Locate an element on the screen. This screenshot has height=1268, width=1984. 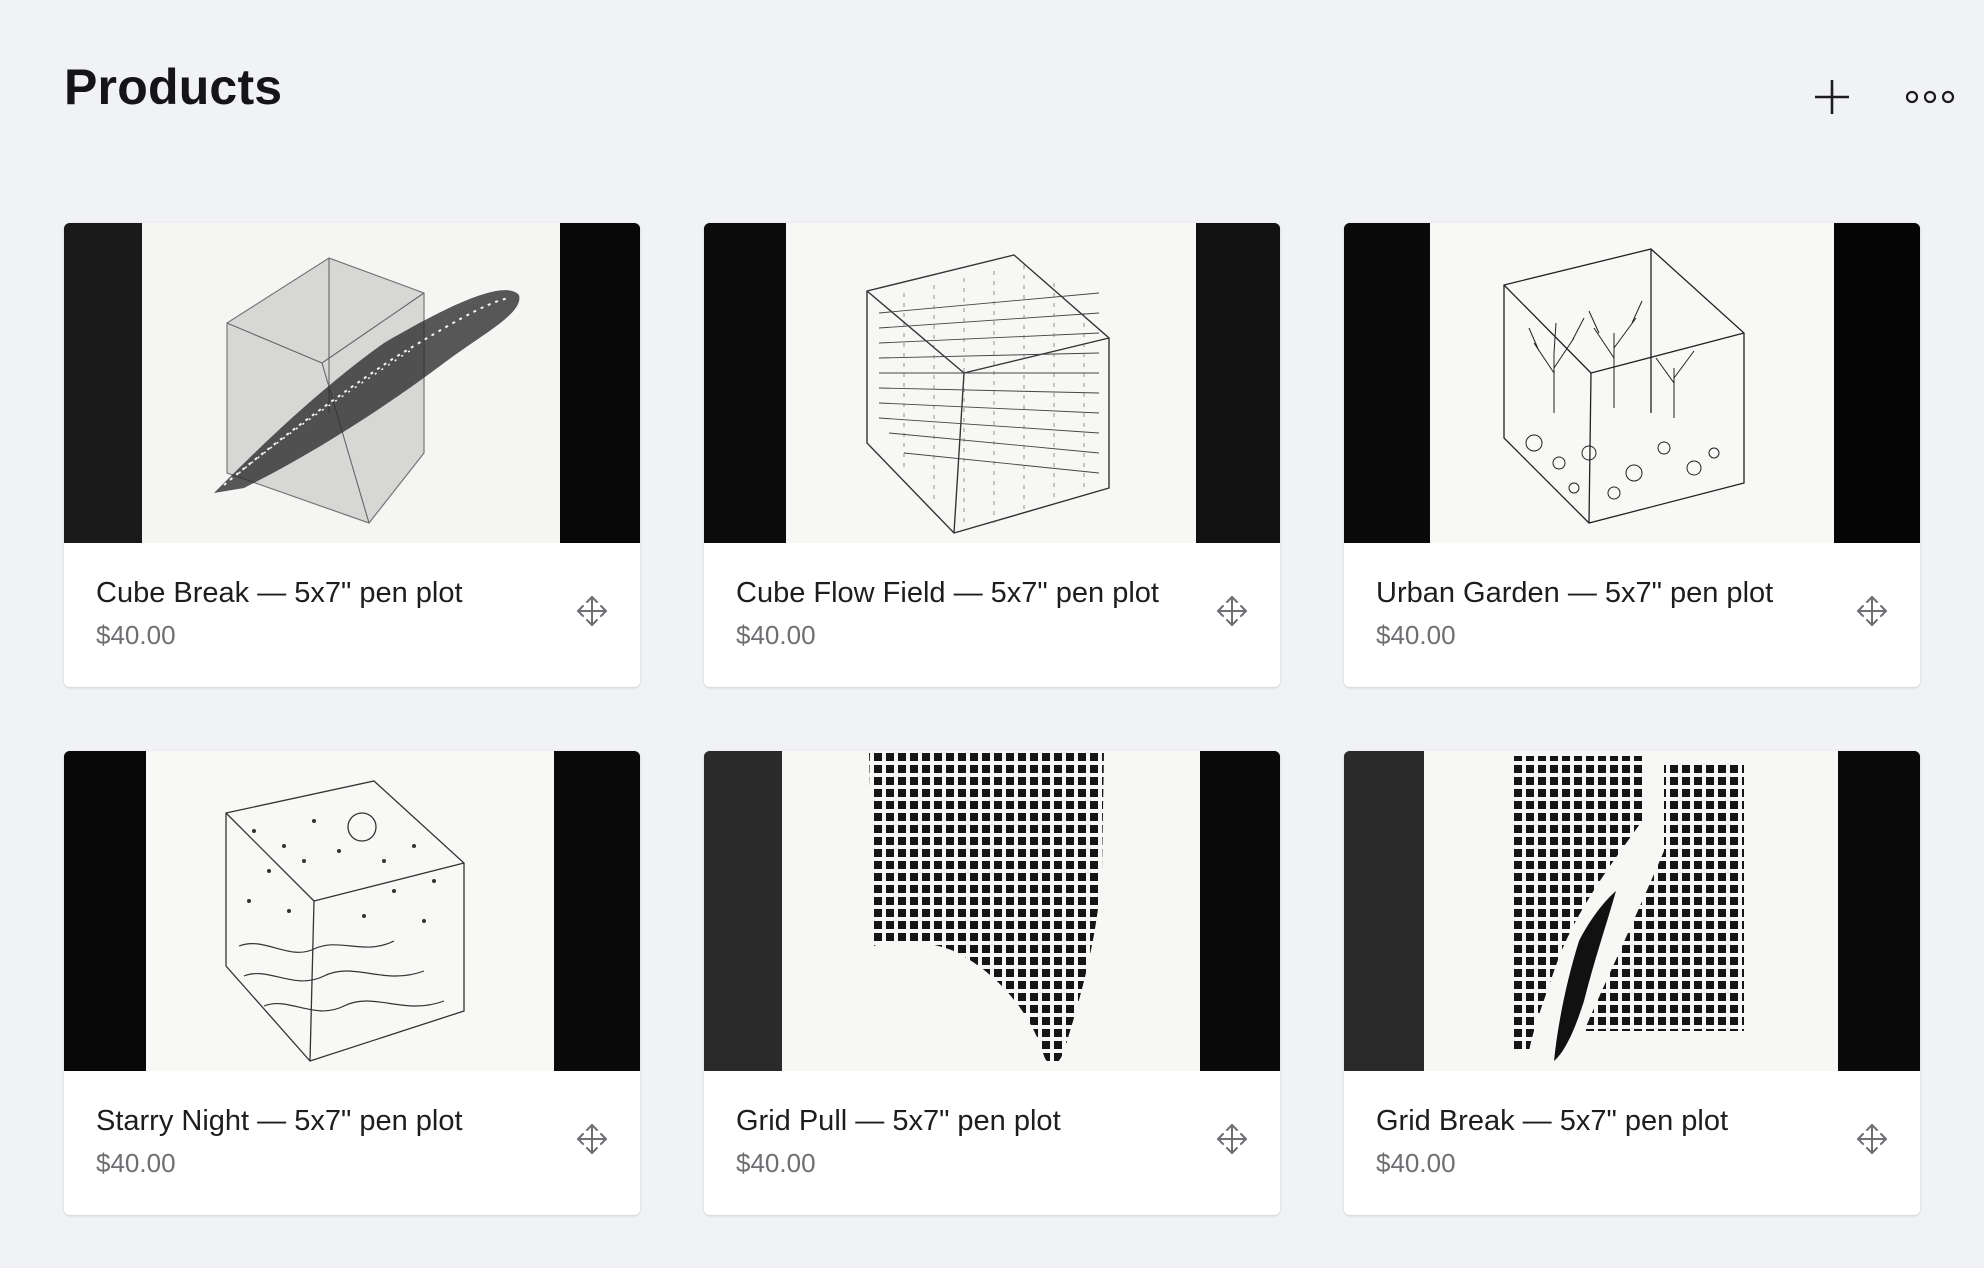
grid-pull-artwork is located at coordinates (992, 911).